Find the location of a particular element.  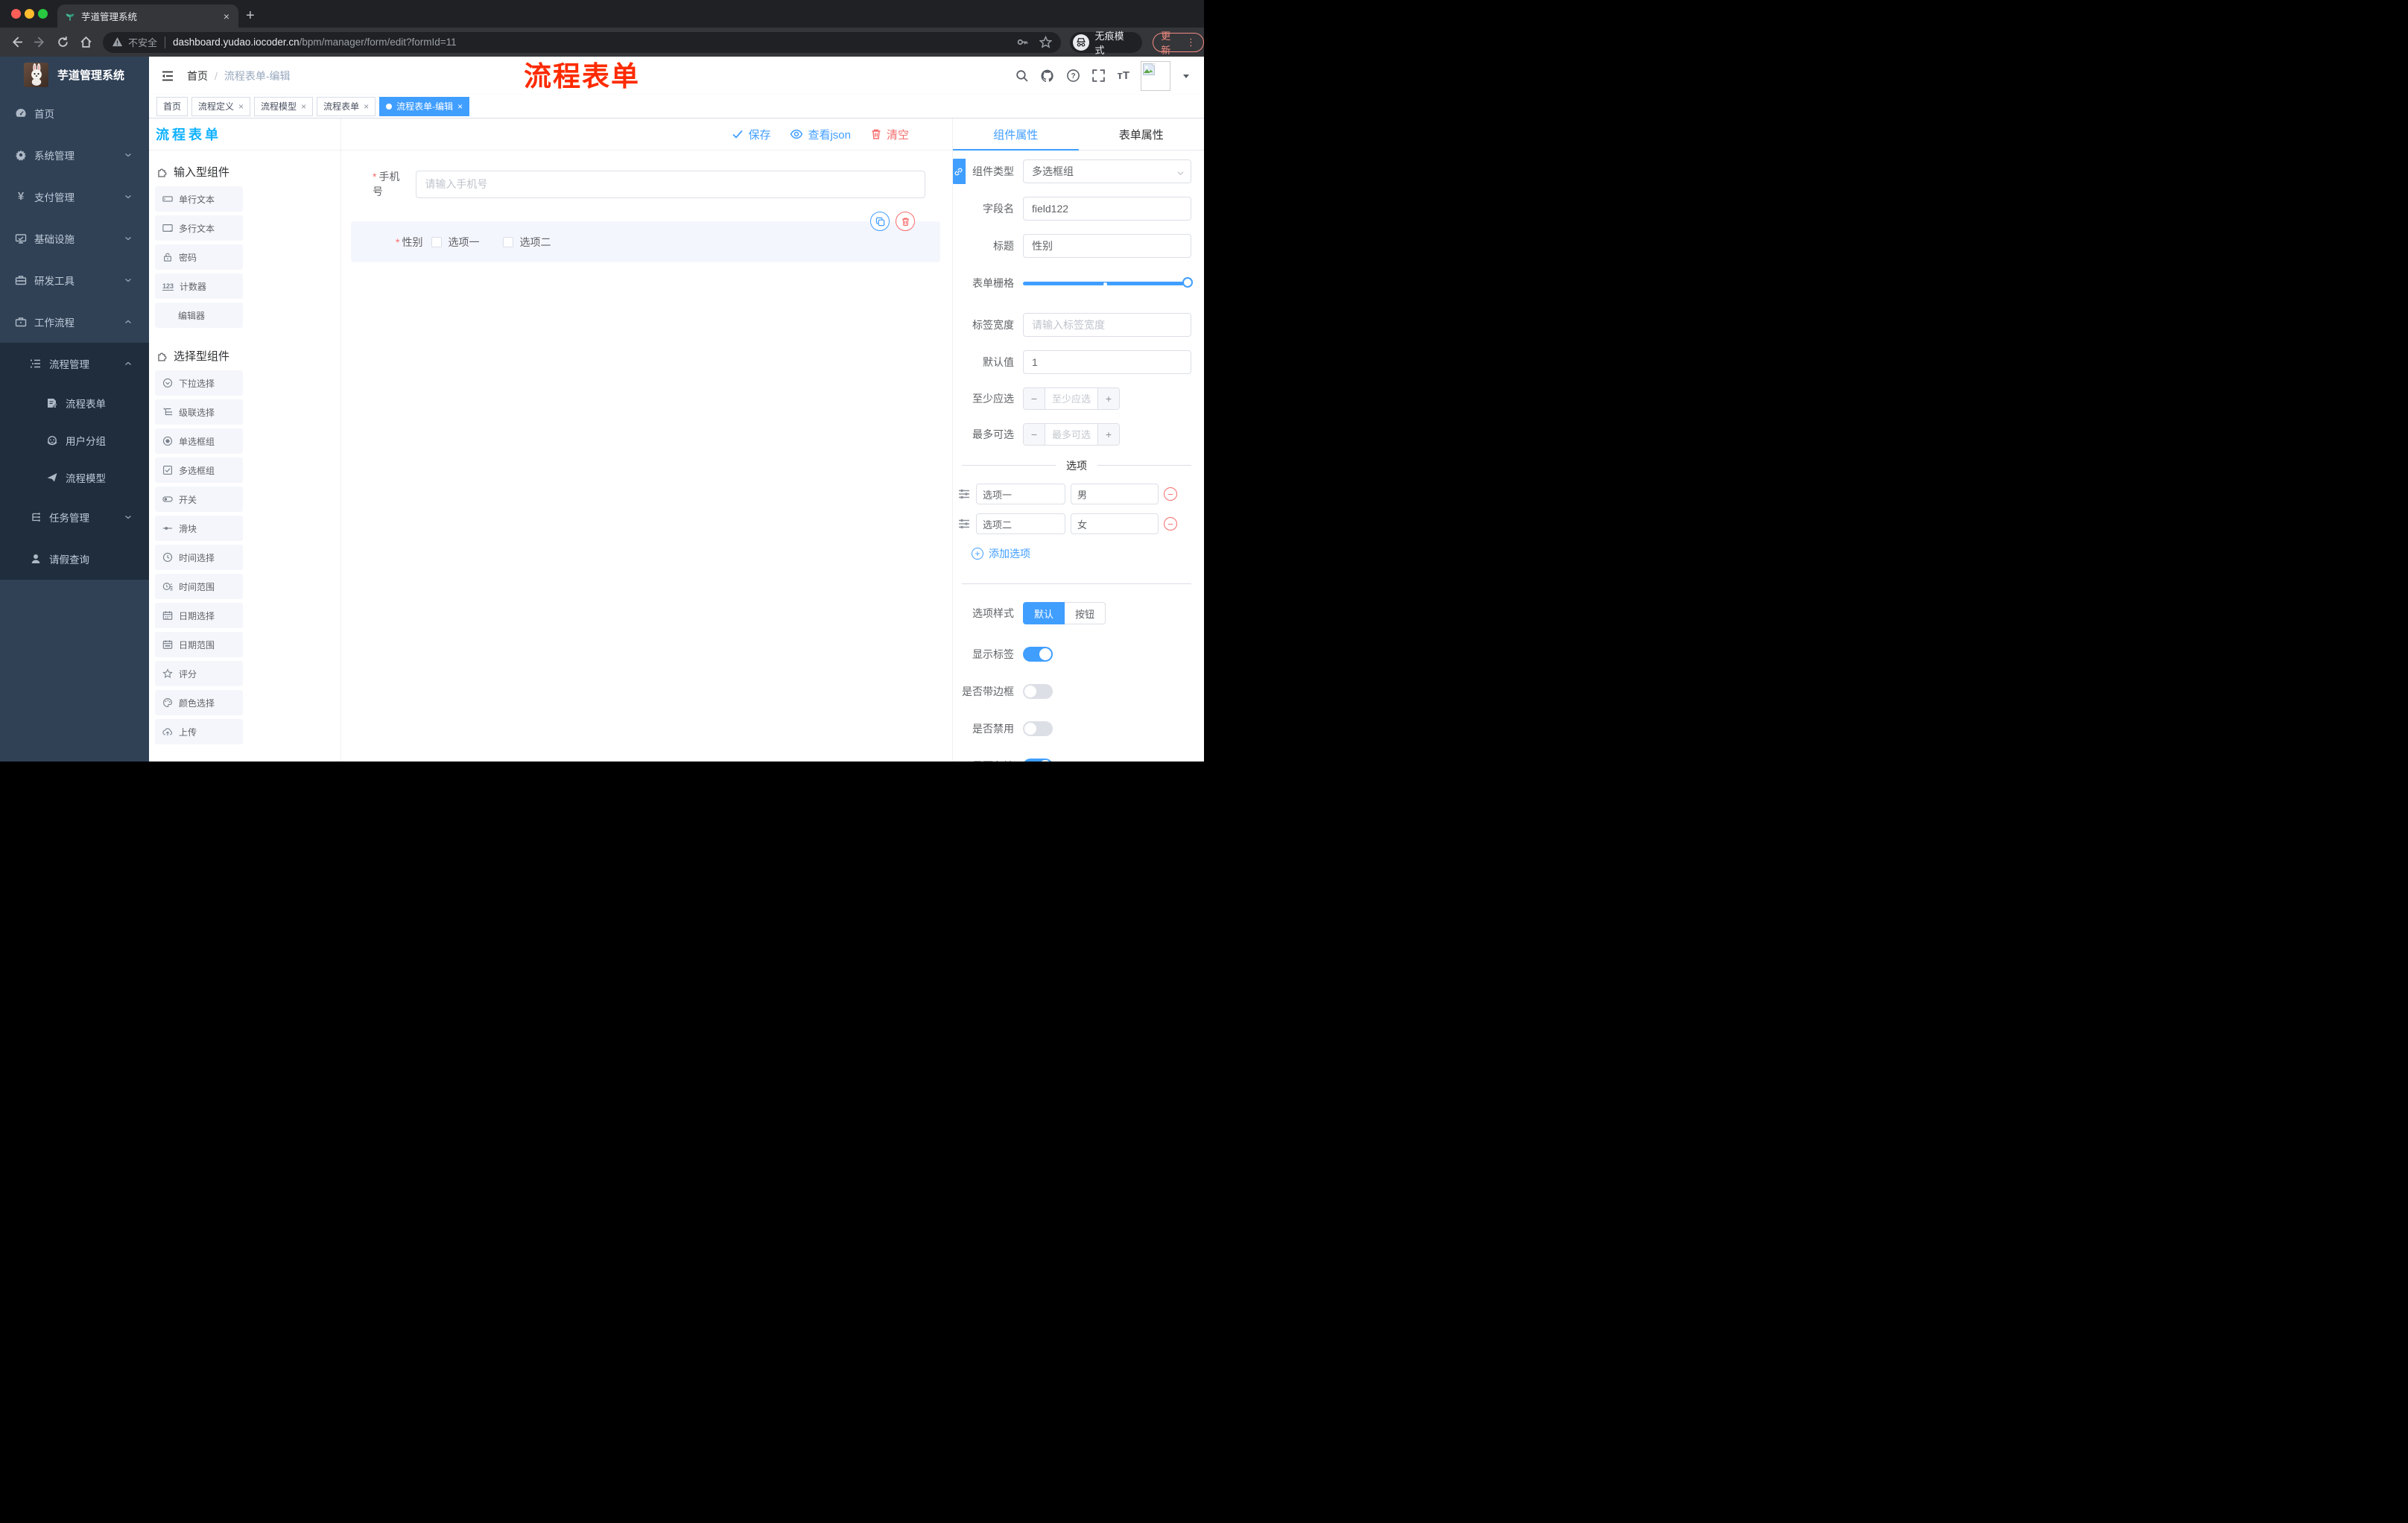

component-switch: 开关 is located at coordinates (199, 500).